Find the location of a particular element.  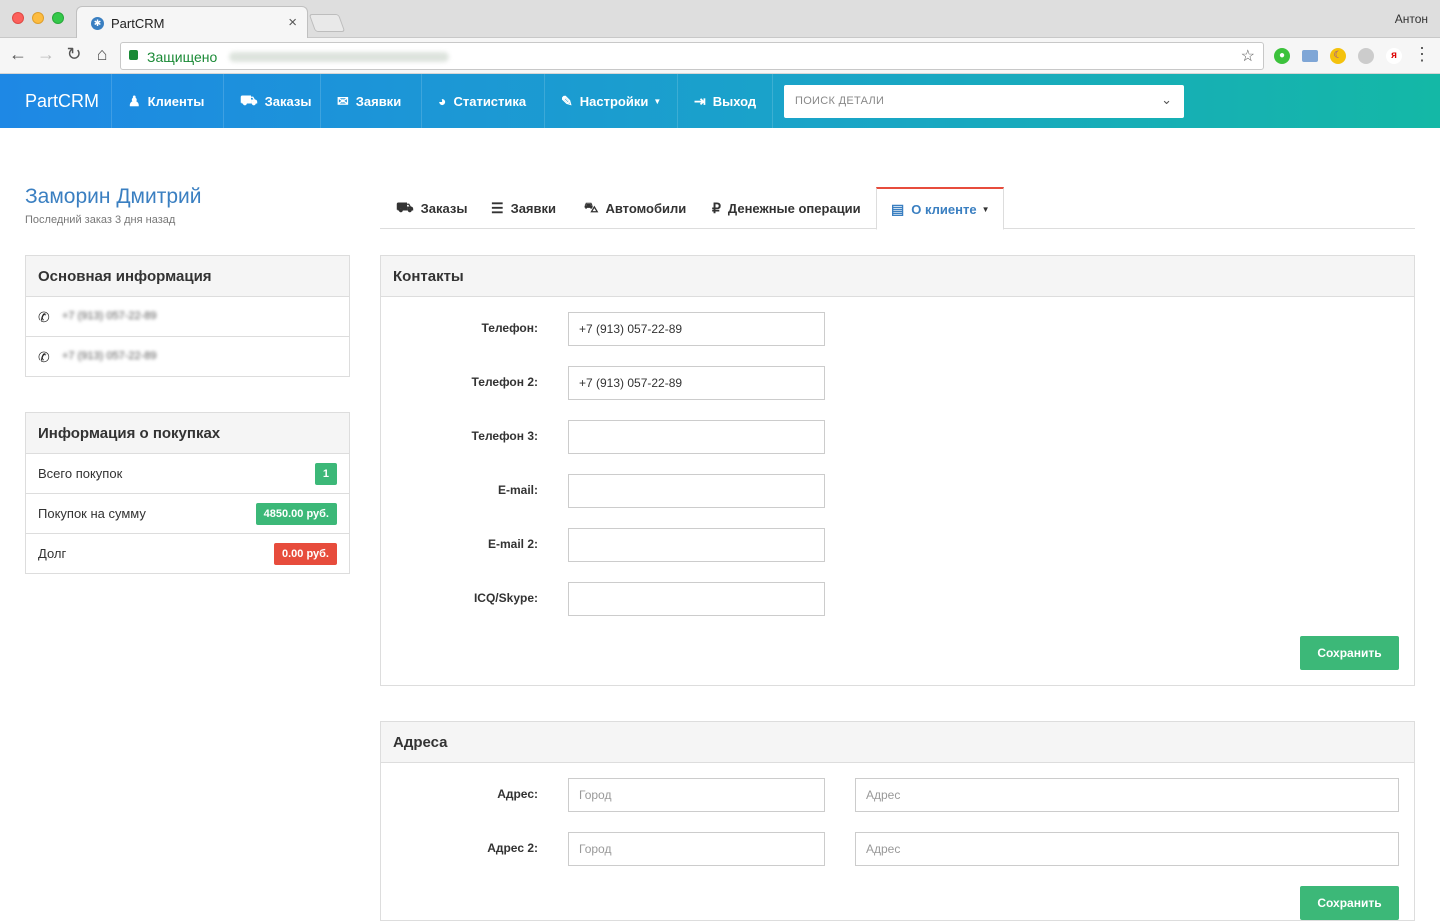

mail-extension-icon is located at coordinates (1310, 56).